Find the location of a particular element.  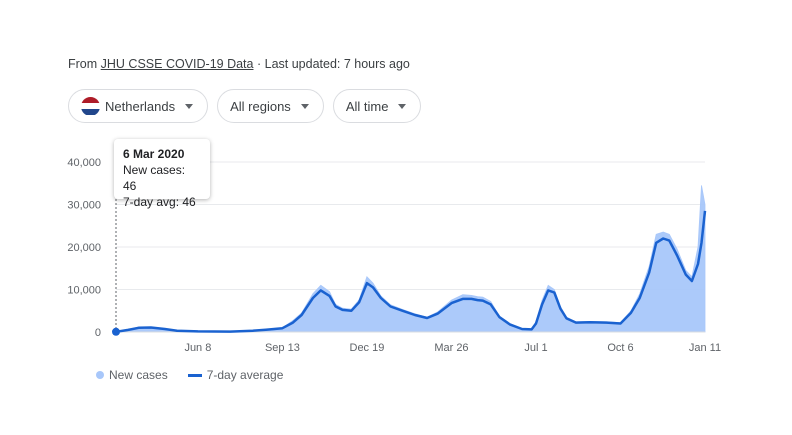

x-tick-label: Oct 6 is located at coordinates (620, 348).